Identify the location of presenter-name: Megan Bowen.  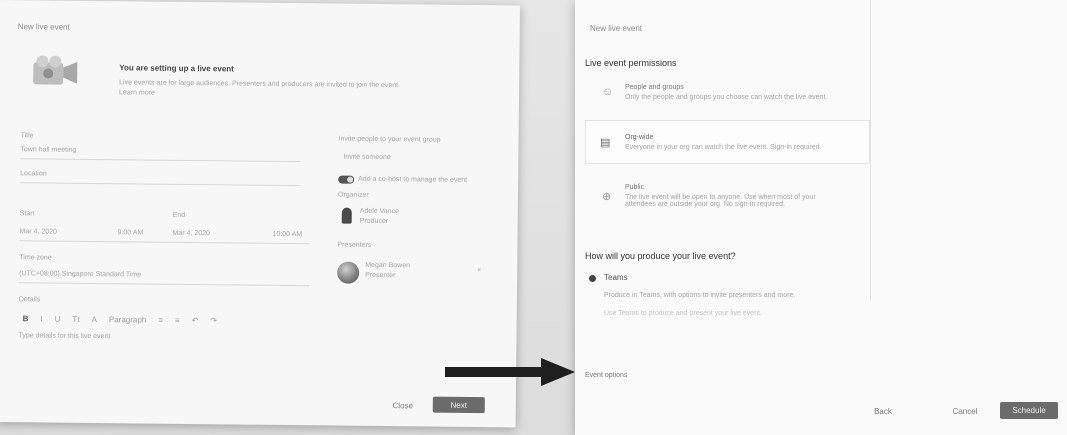
(388, 265).